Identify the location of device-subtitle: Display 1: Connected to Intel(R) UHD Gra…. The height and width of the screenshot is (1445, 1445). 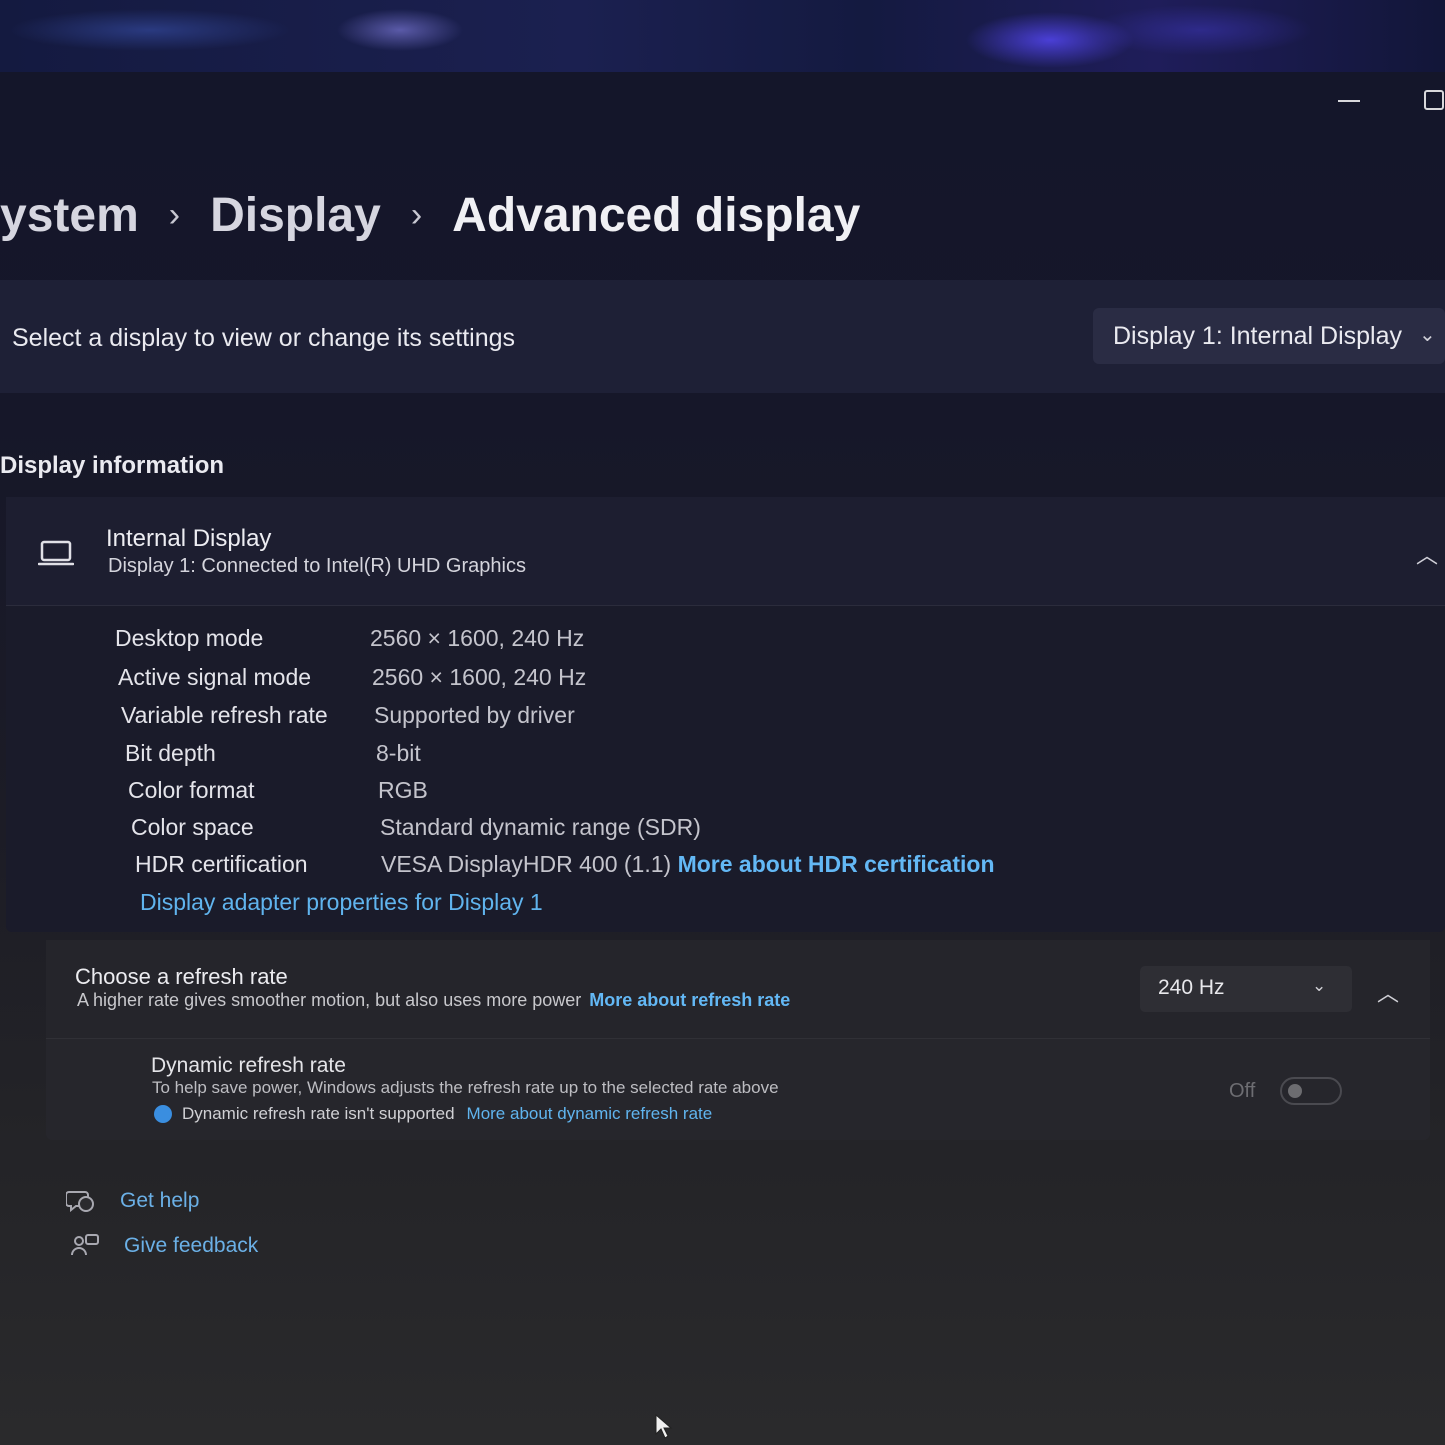
(317, 566).